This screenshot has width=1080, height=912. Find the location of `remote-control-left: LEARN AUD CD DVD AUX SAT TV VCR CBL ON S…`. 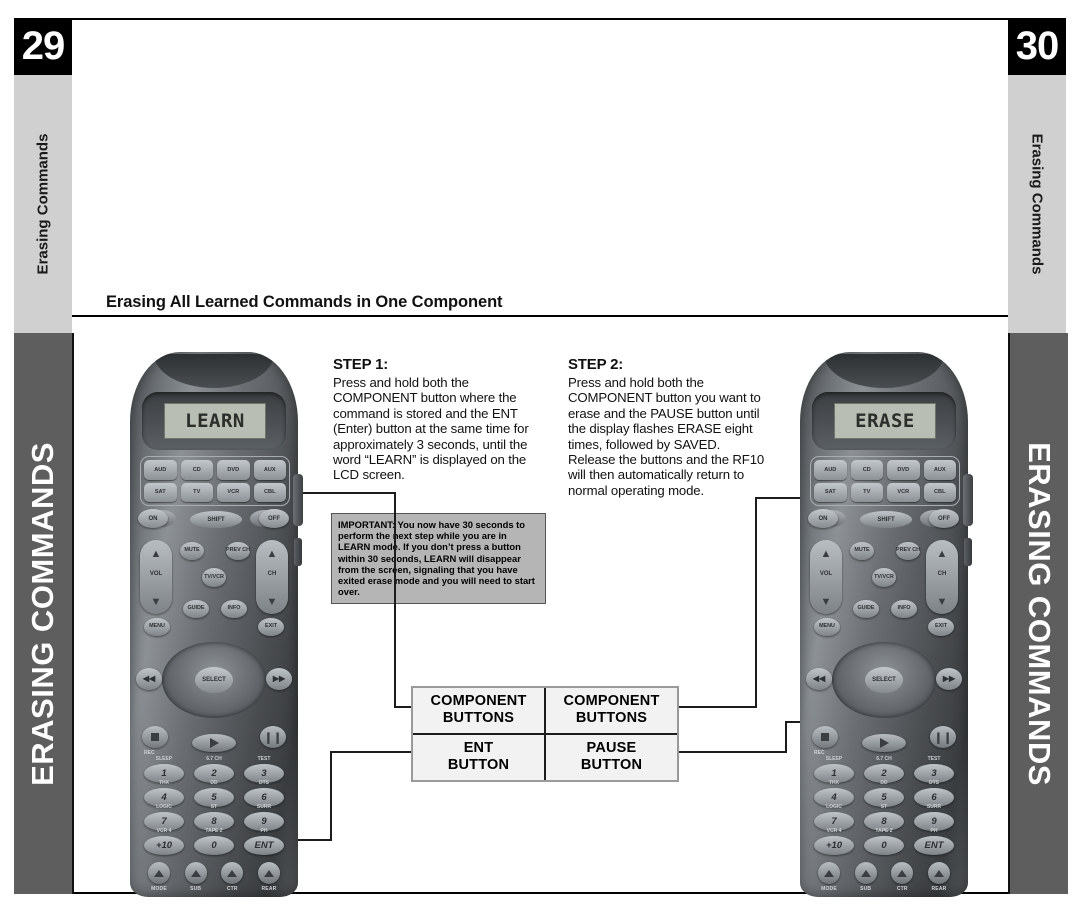

remote-control-left: LEARN AUD CD DVD AUX SAT TV VCR CBL ON S… is located at coordinates (216, 624).